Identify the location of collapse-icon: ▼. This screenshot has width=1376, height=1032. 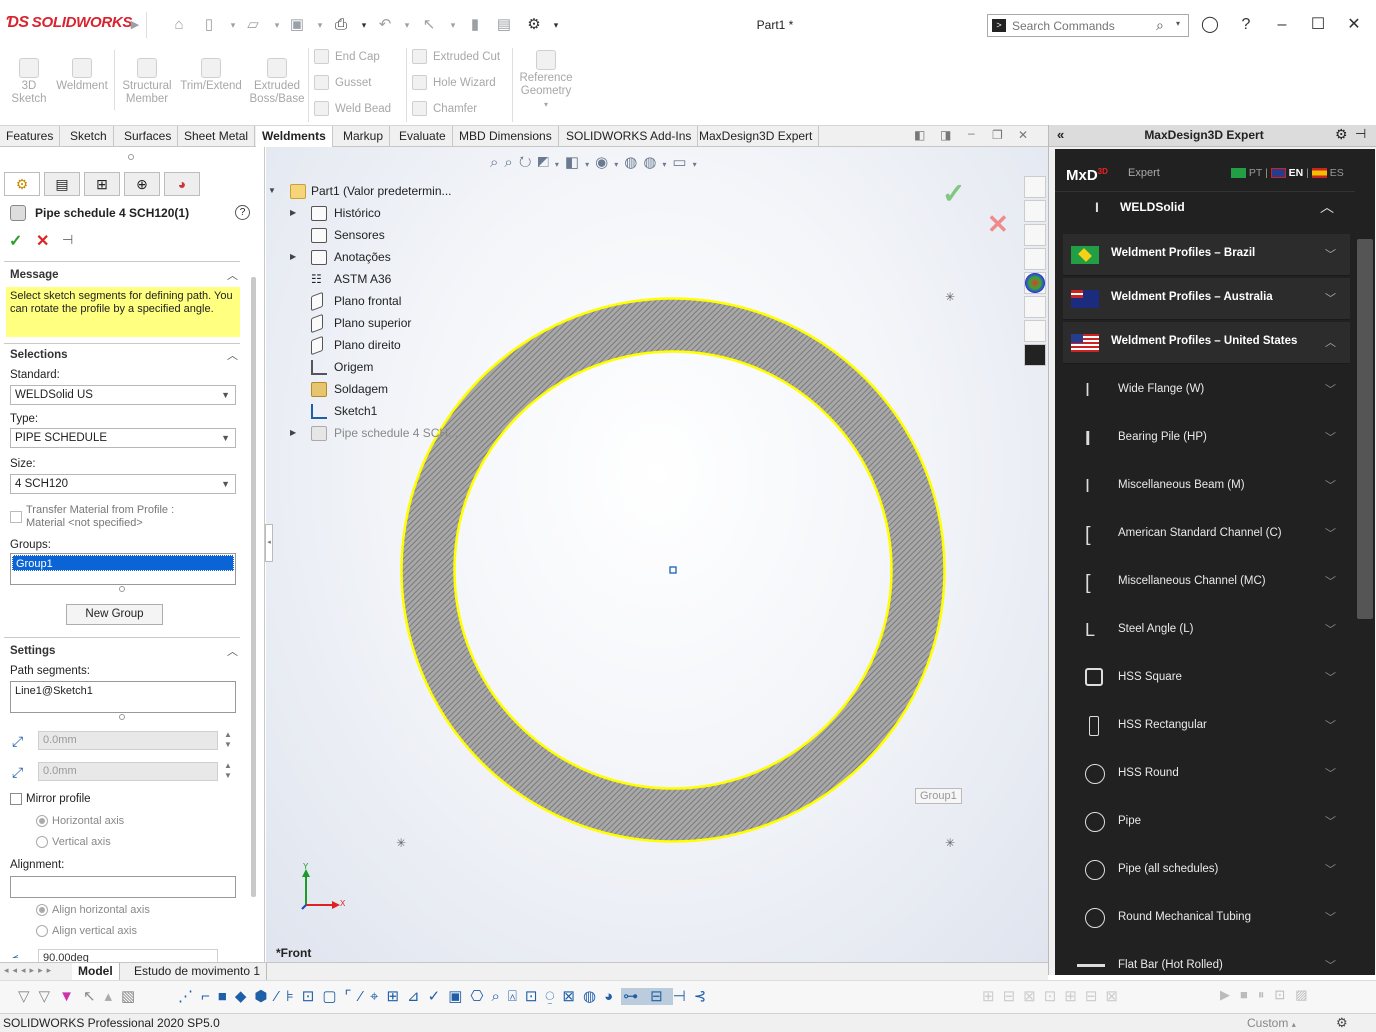
(273, 191).